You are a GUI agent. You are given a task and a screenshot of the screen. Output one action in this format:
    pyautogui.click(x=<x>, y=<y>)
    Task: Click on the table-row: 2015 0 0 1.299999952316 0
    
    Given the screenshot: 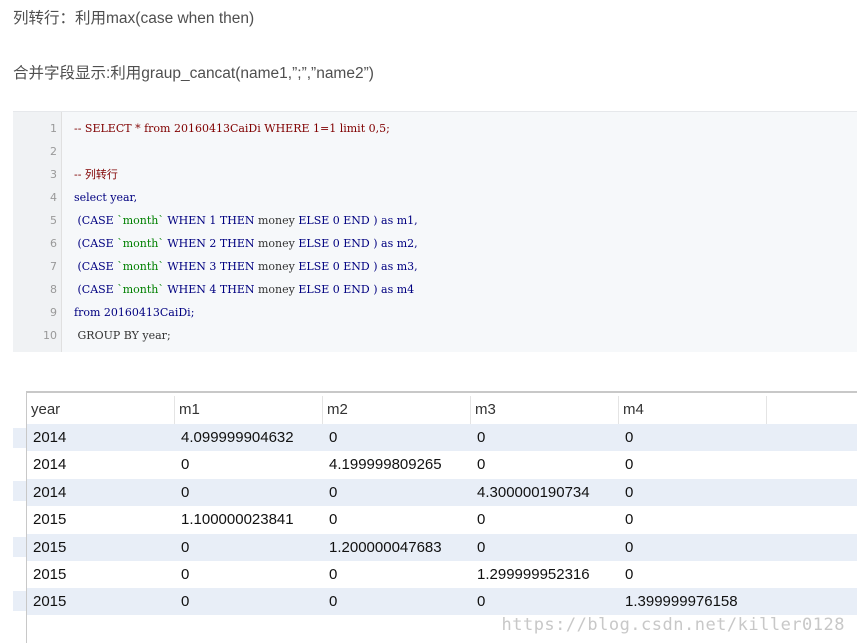 What is the action you would take?
    pyautogui.click(x=442, y=574)
    